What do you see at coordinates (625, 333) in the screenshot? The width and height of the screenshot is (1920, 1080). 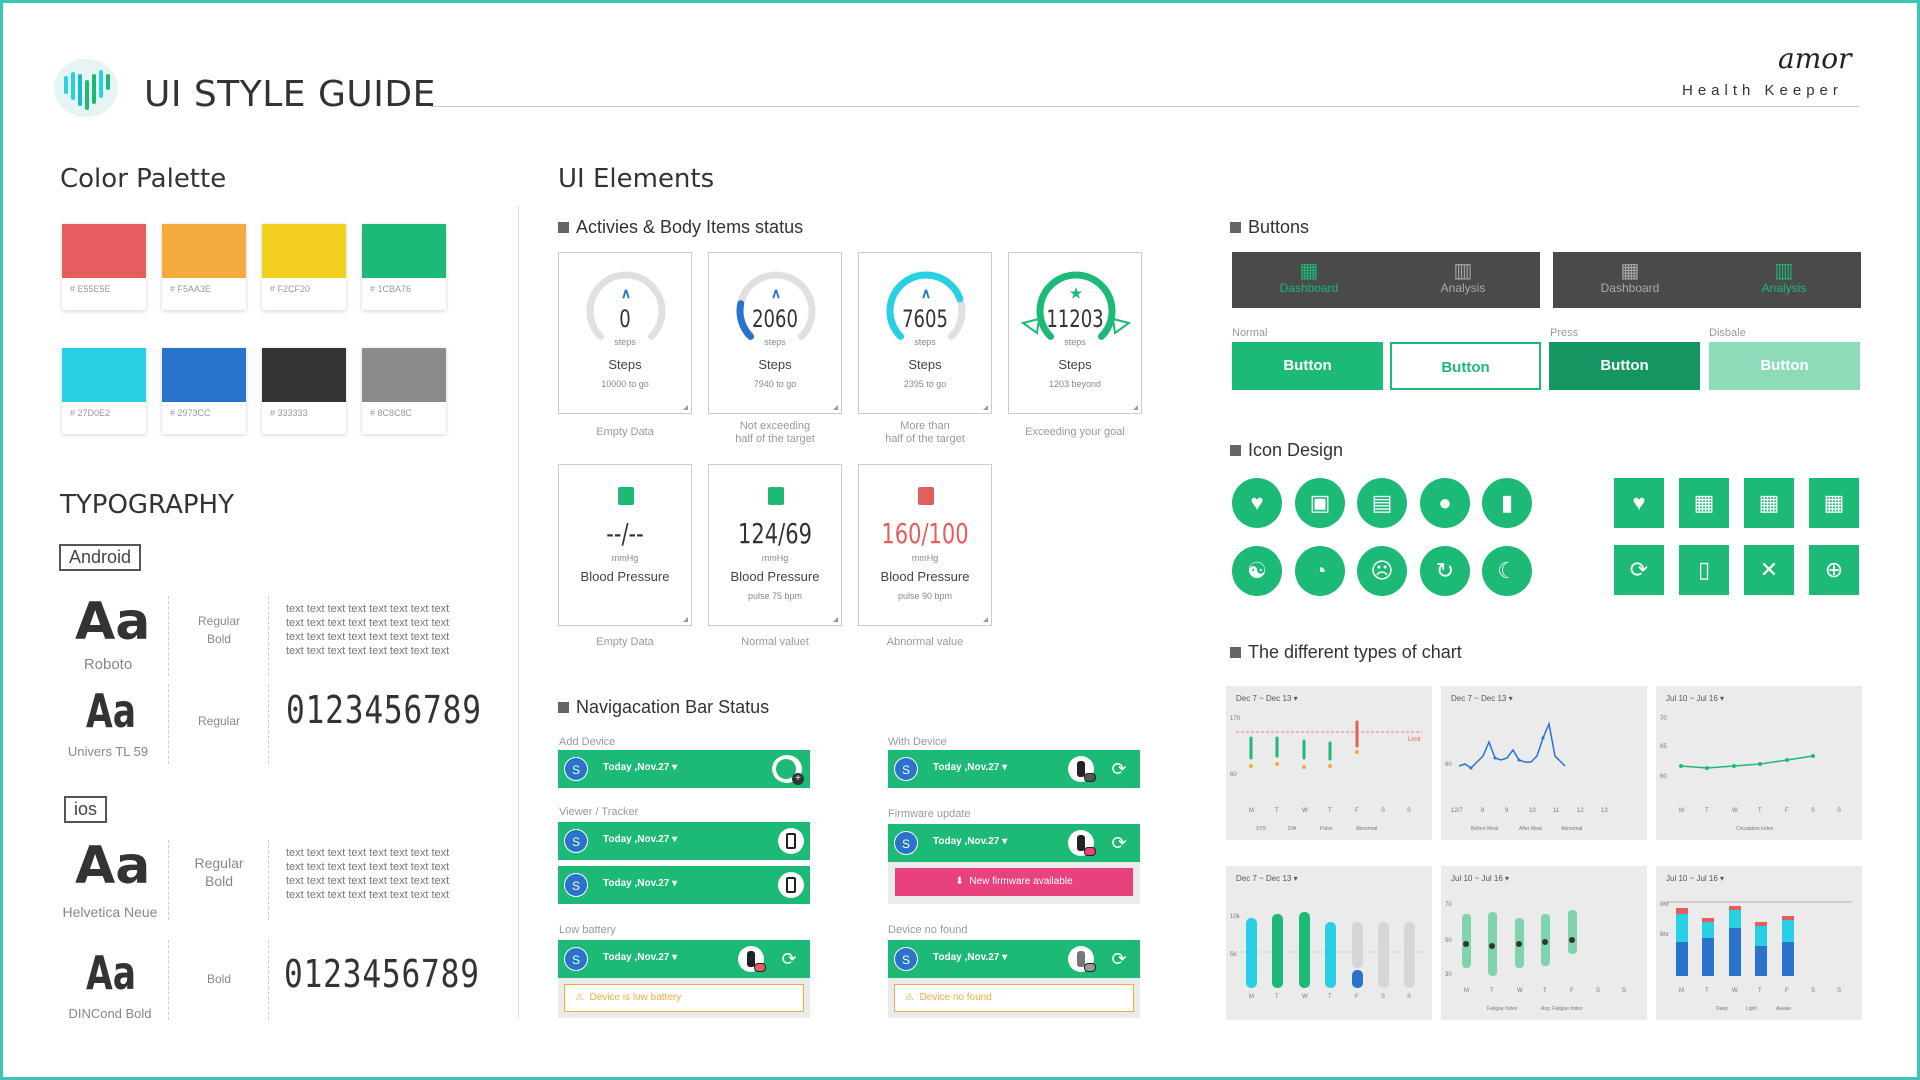 I see `step-card: ∧ 0 steps Steps 10000 to go` at bounding box center [625, 333].